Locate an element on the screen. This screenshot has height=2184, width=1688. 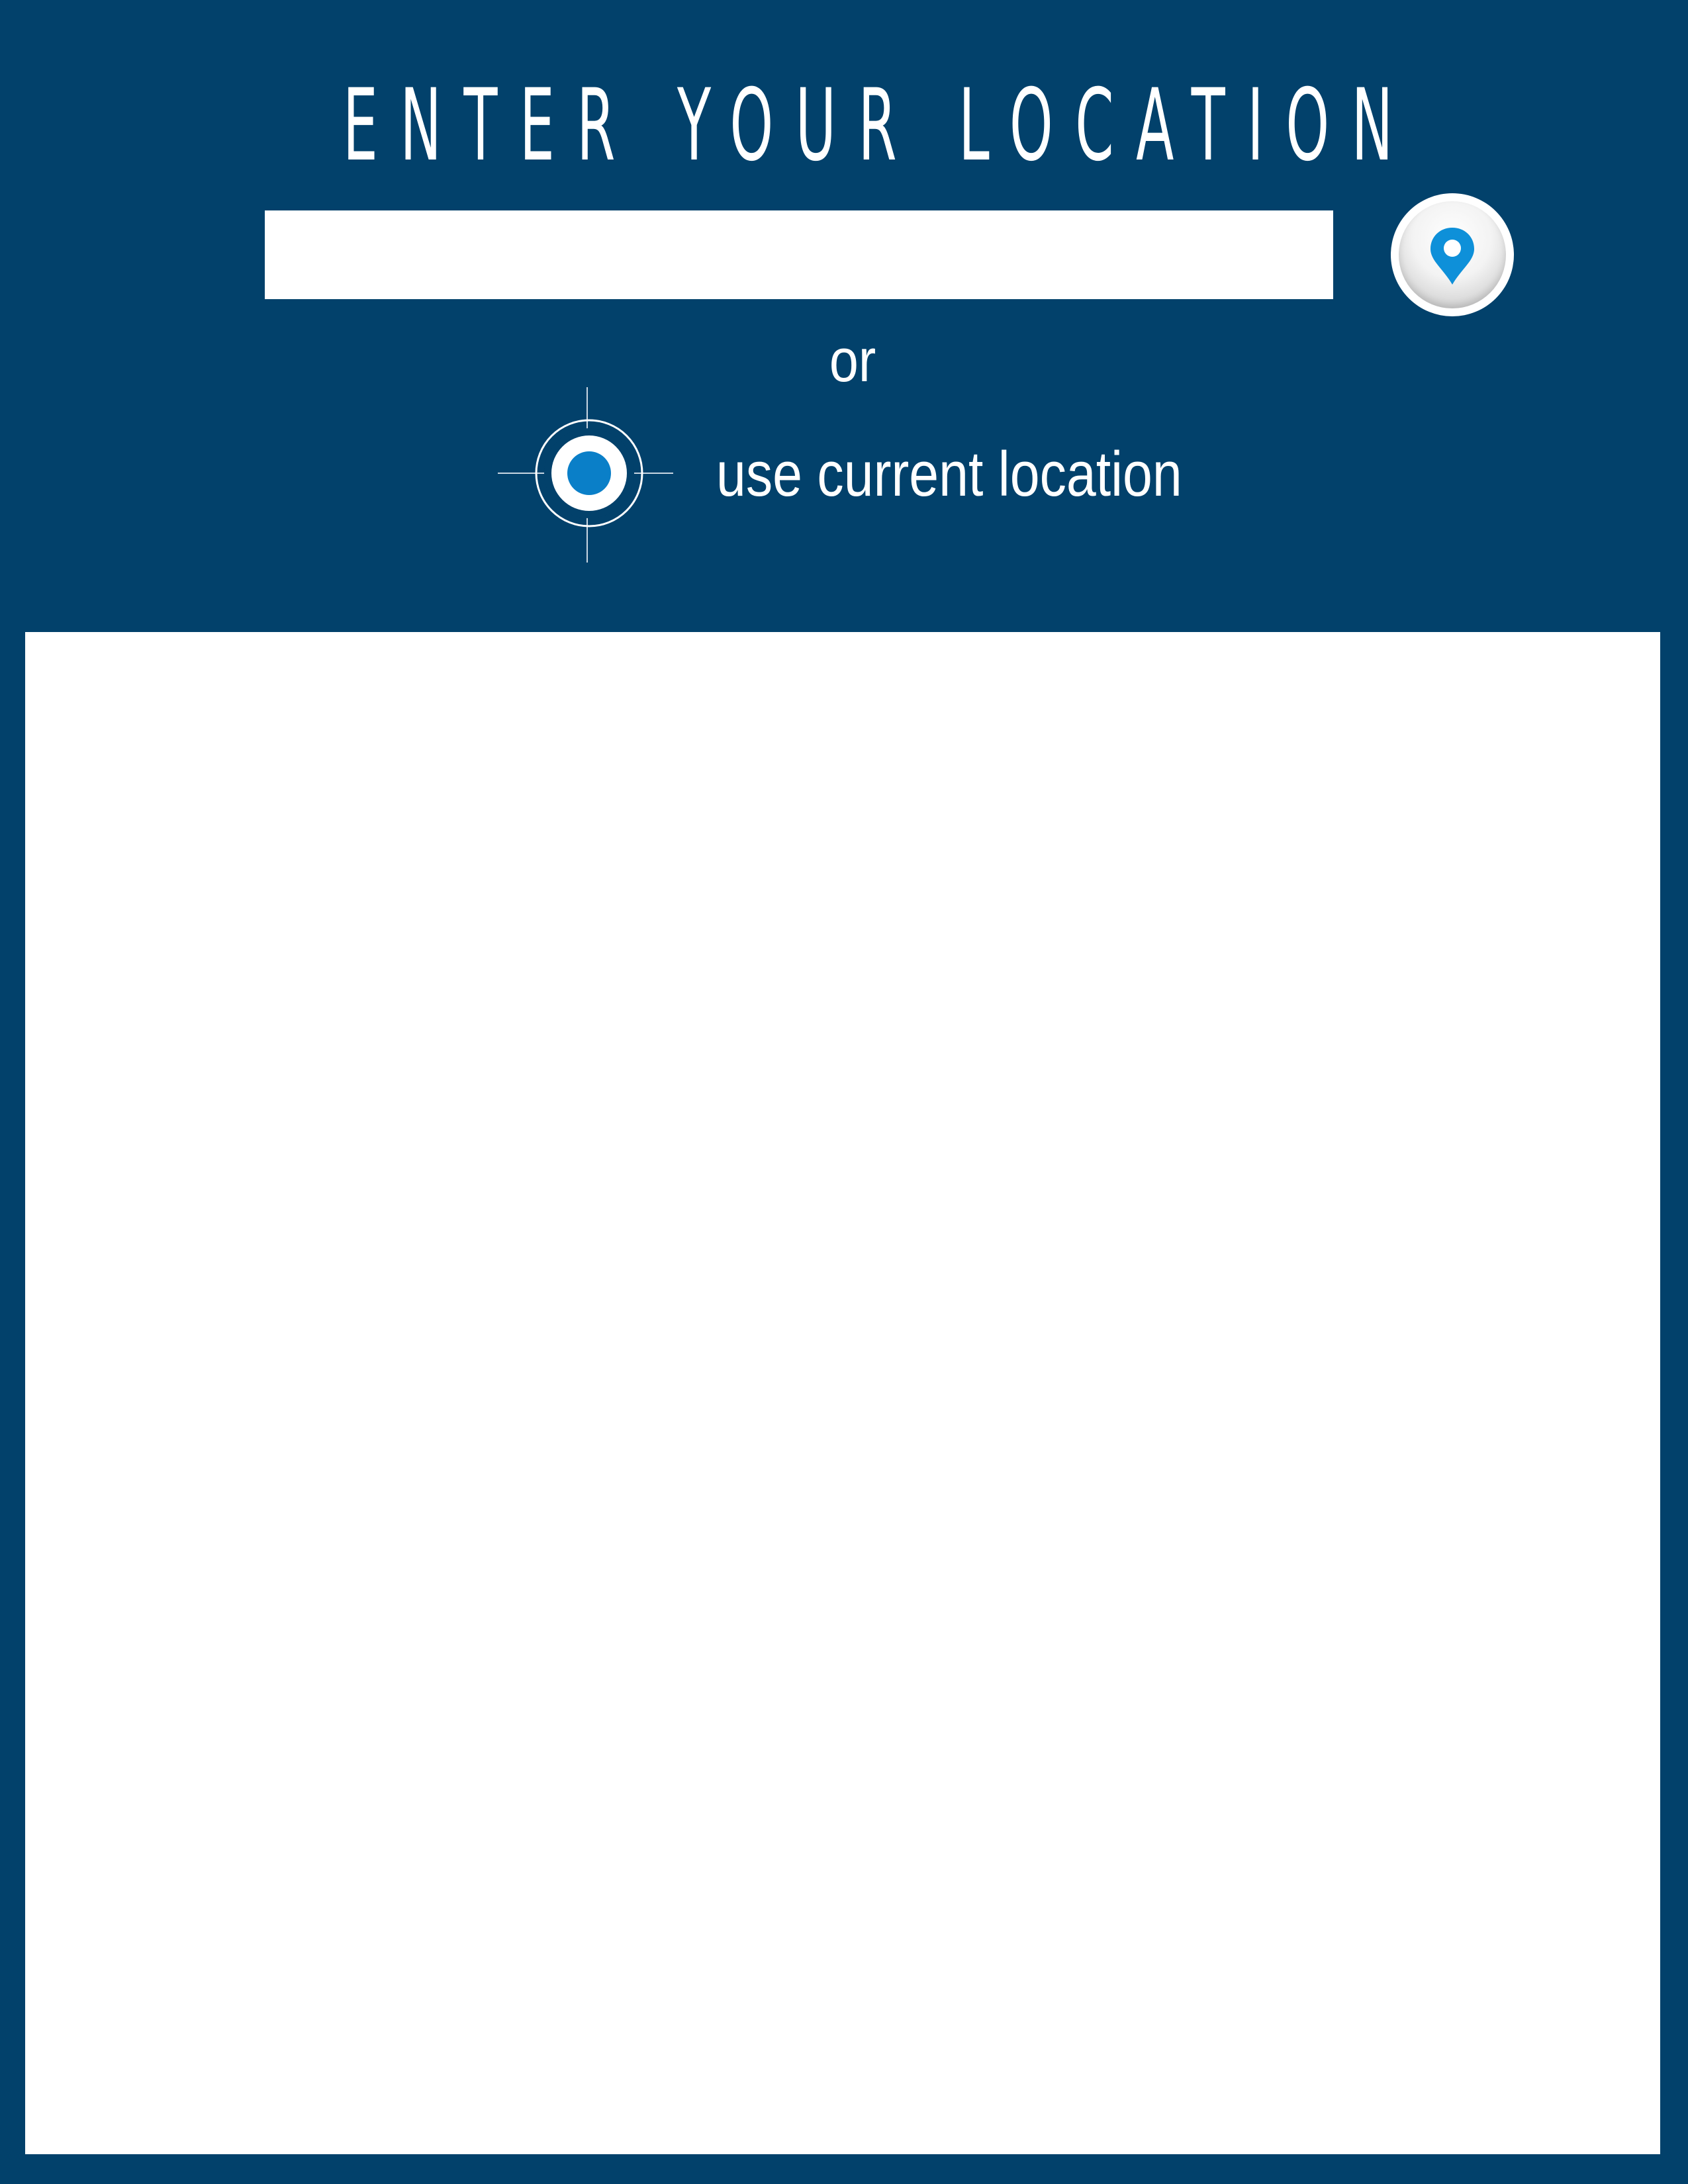
page-title: ENTER YOUR LOCATION is located at coordinates (878, 125).